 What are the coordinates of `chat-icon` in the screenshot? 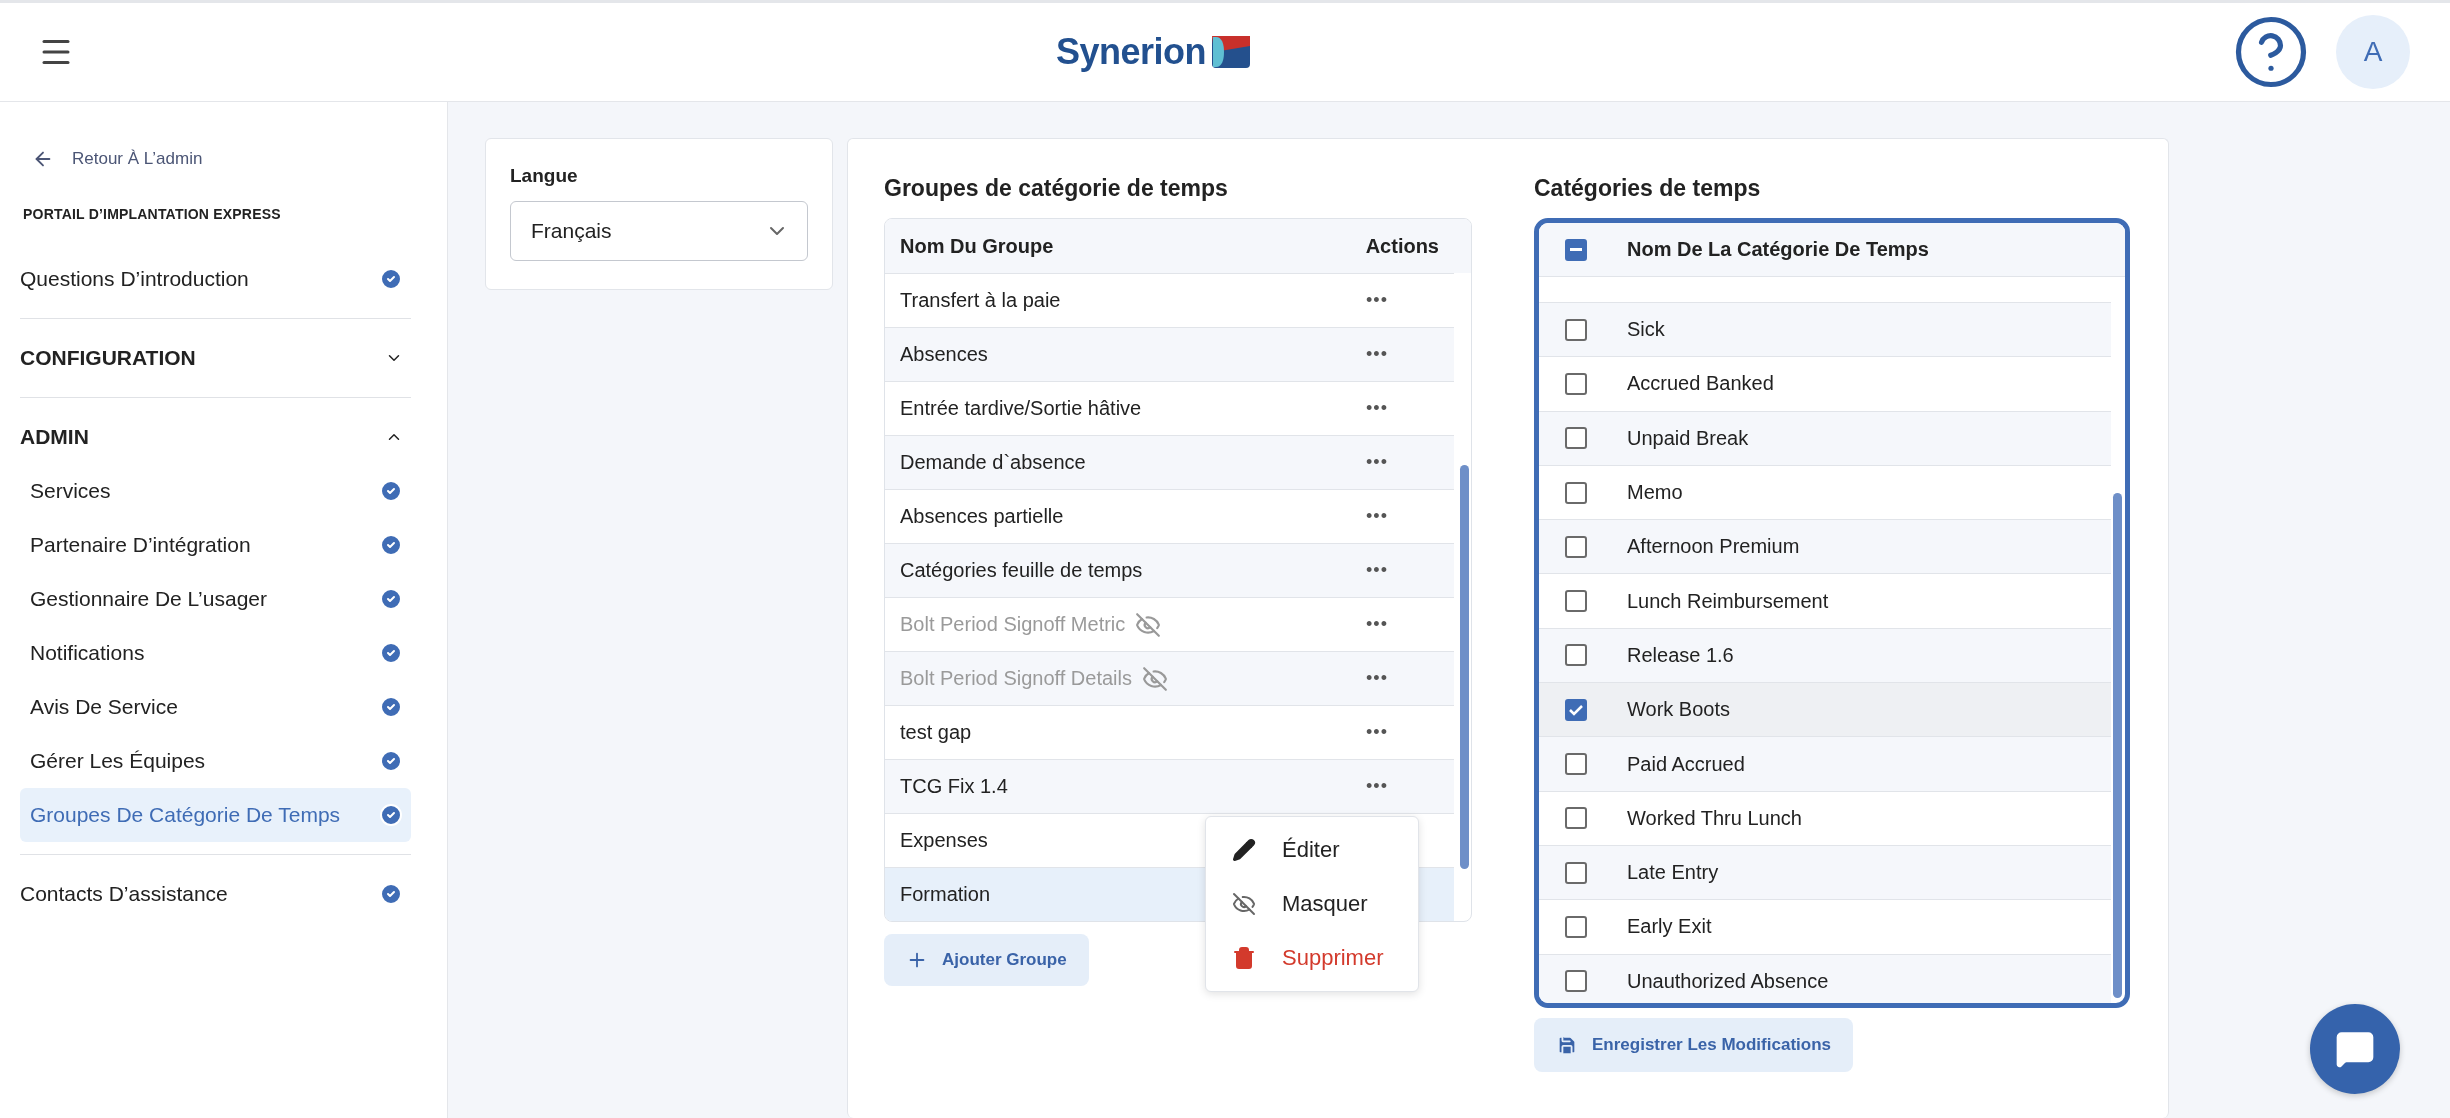 It's located at (2355, 1049).